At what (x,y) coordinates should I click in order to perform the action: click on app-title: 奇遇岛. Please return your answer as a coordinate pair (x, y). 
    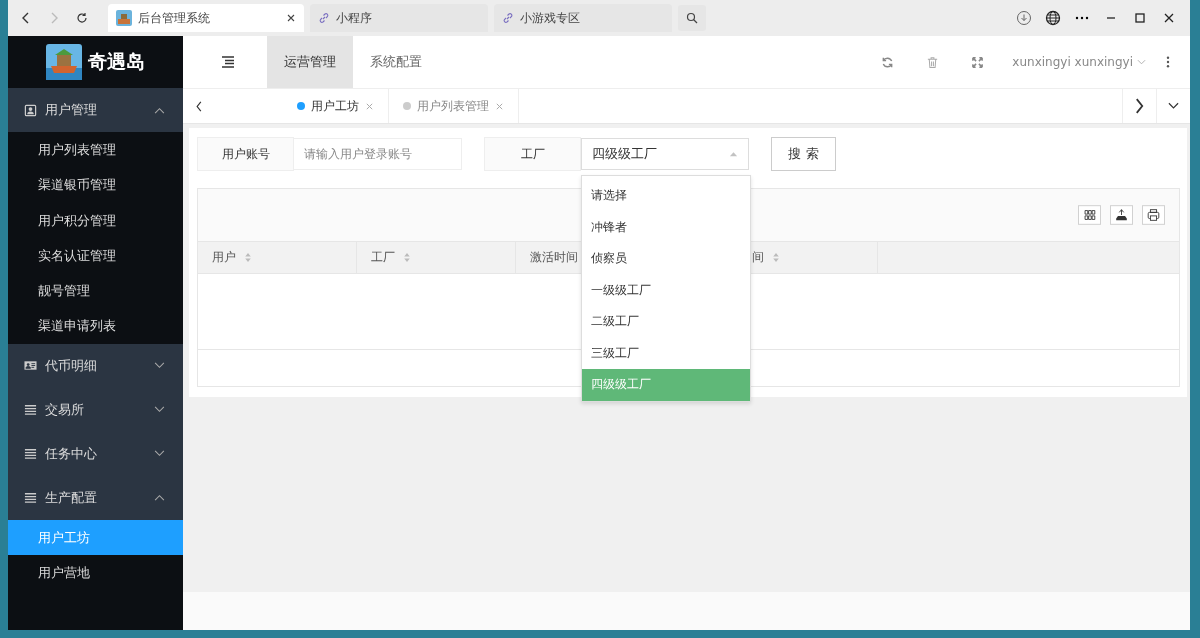
    Looking at the image, I should click on (116, 61).